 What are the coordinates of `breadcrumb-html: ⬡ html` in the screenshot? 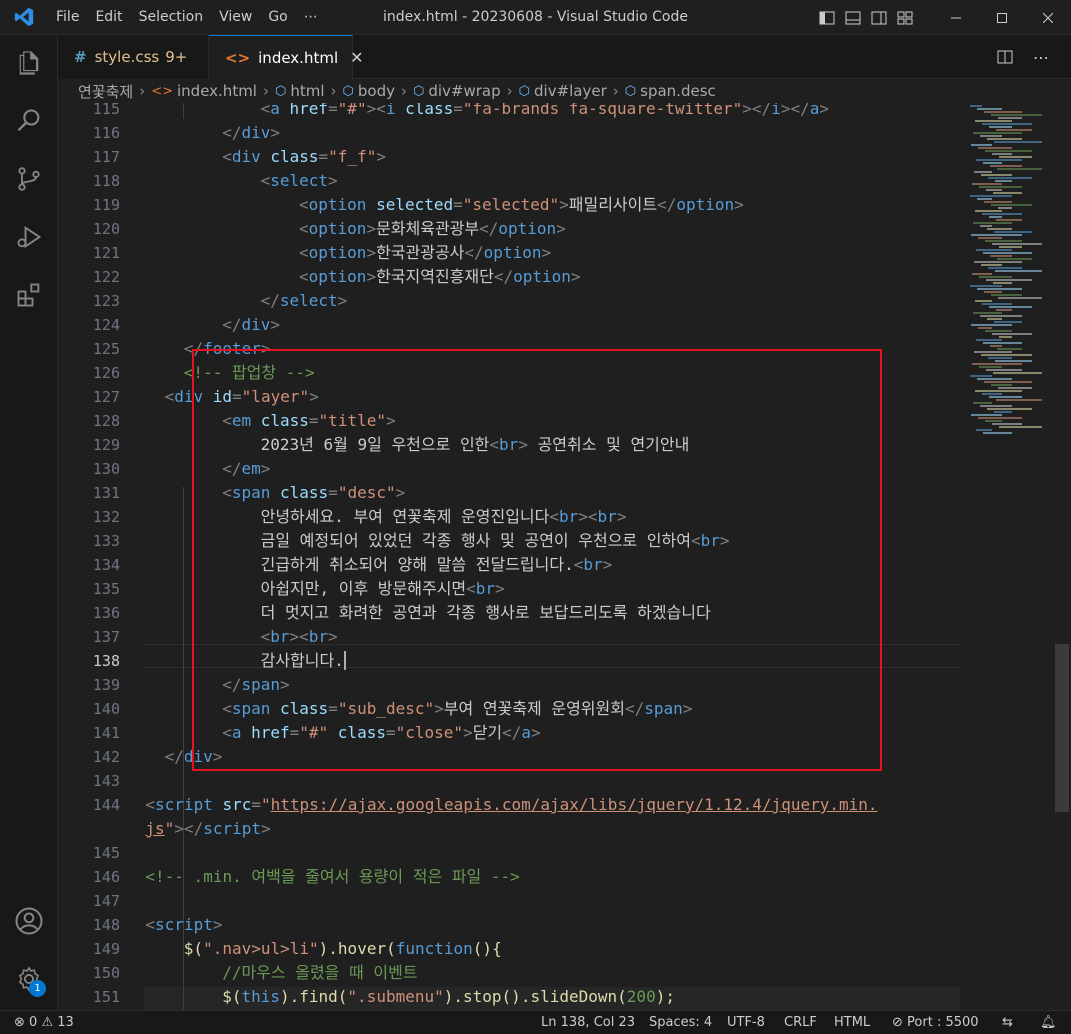 It's located at (300, 91).